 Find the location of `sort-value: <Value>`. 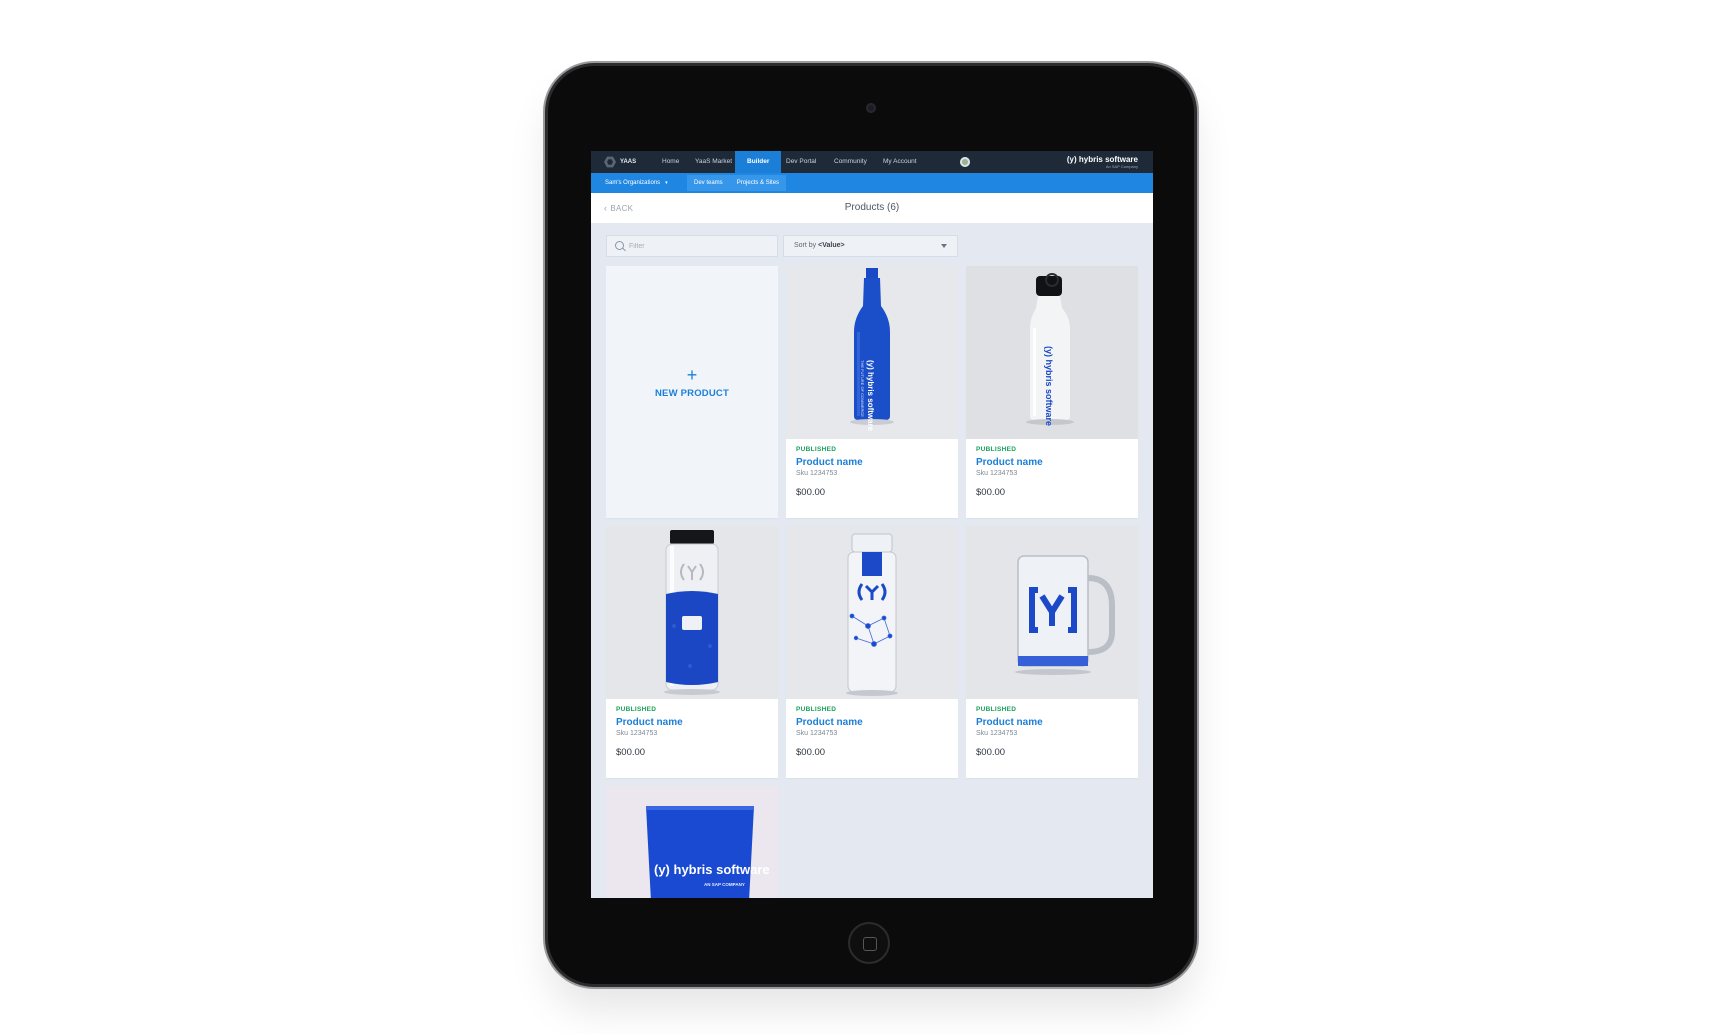

sort-value: <Value> is located at coordinates (831, 245).